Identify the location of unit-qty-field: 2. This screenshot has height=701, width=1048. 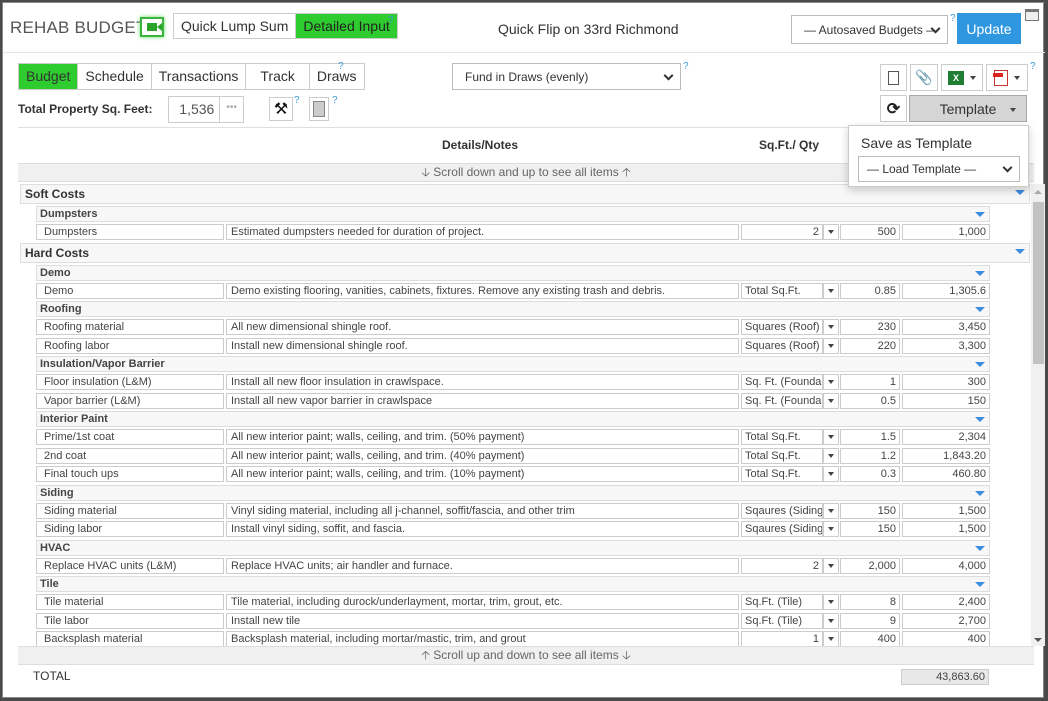
(782, 565).